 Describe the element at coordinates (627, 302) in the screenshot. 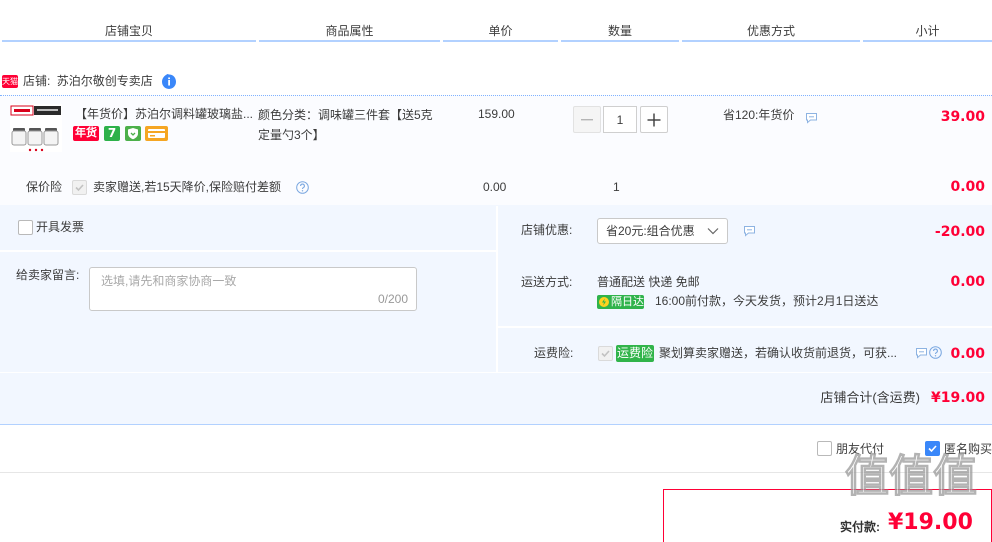

I see `next-day-badge-label: 隔日达` at that location.